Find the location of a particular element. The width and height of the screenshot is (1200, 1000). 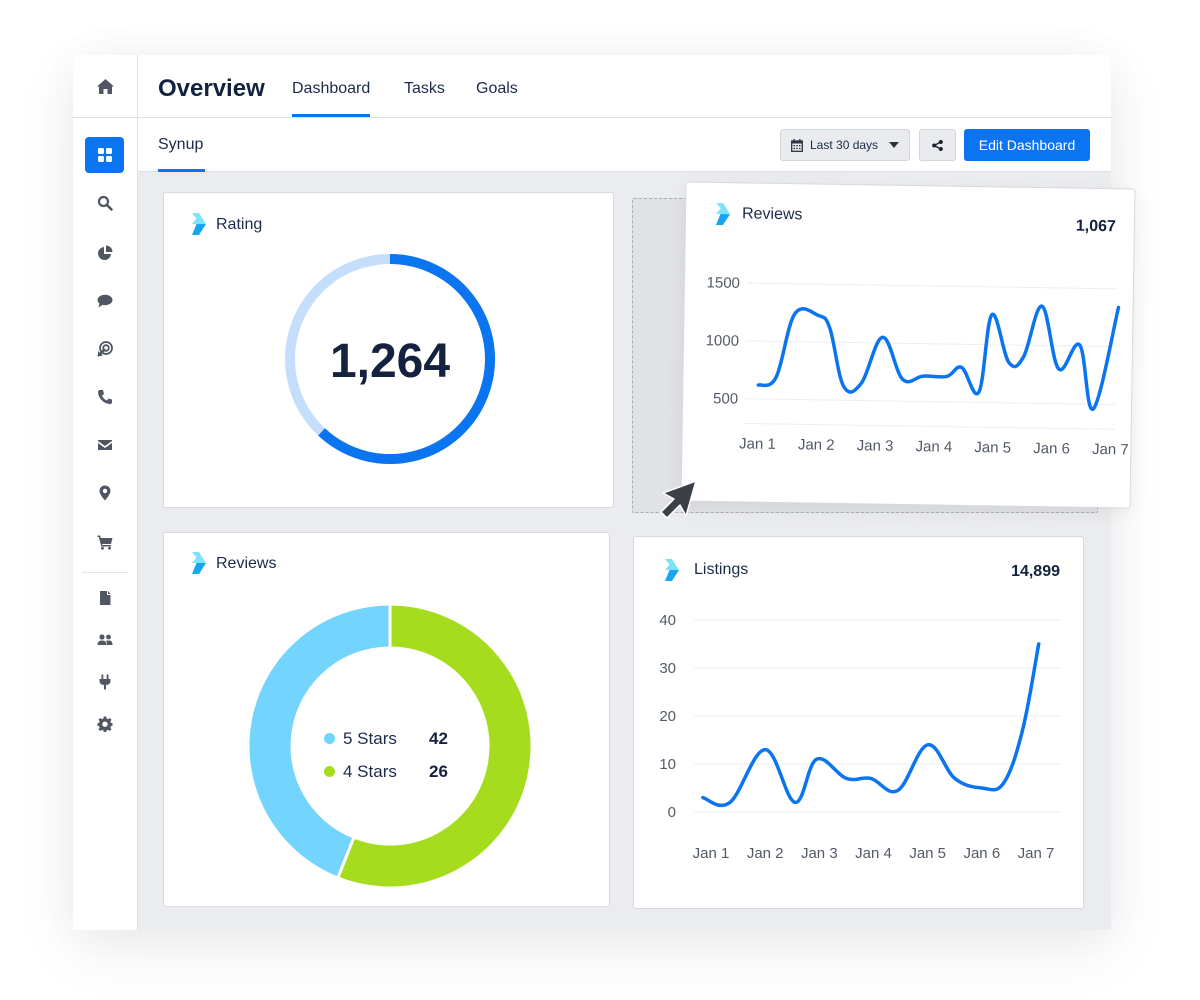

tab-tasks: Tasks is located at coordinates (424, 89).